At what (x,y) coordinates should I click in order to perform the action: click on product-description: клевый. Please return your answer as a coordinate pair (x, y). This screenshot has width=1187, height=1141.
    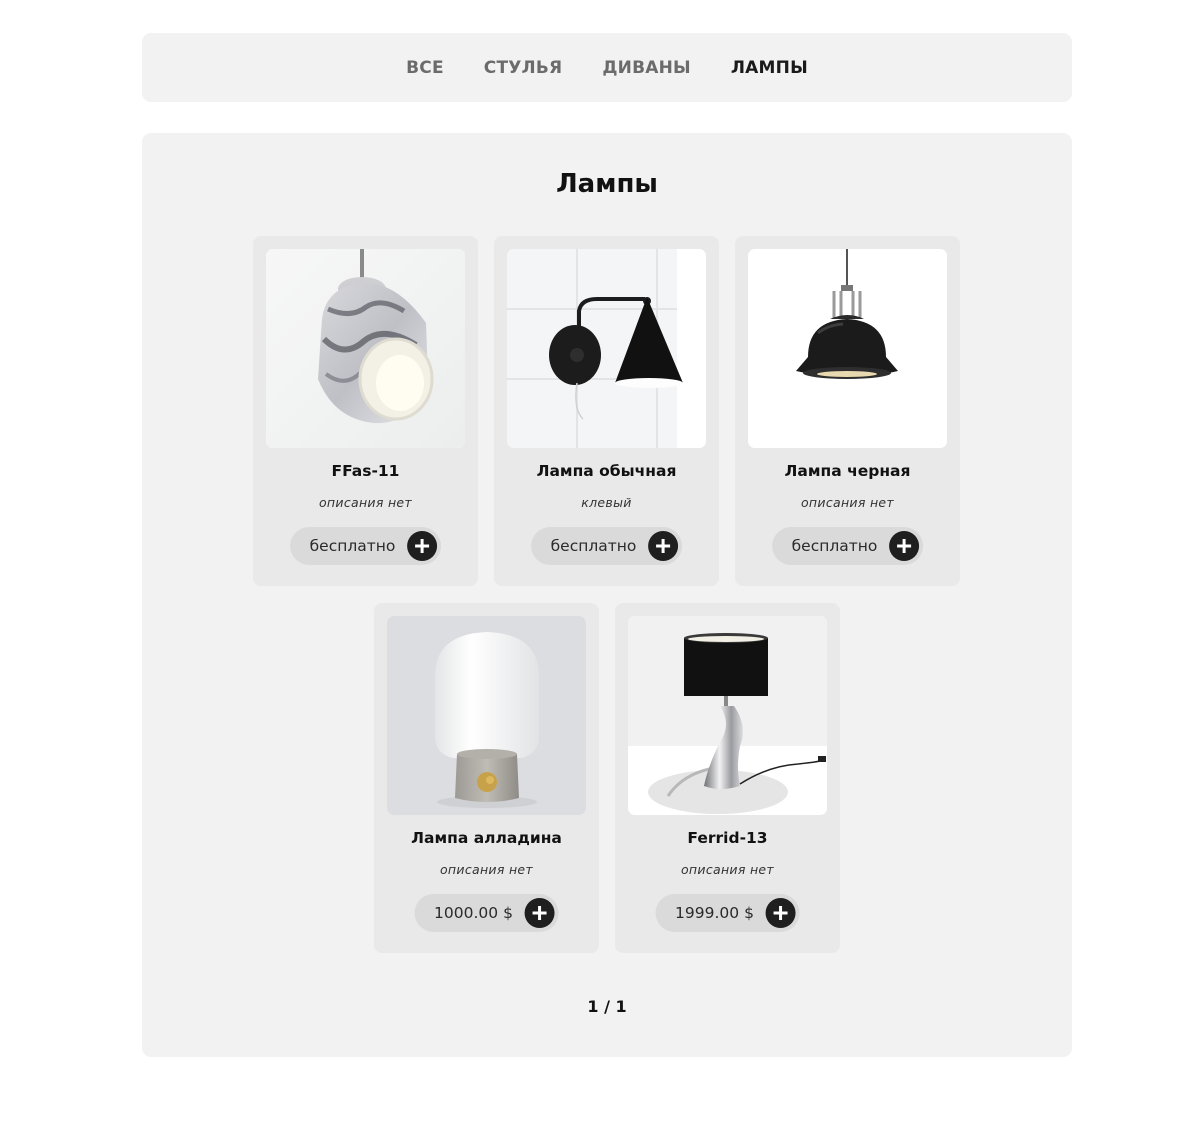
    Looking at the image, I should click on (606, 502).